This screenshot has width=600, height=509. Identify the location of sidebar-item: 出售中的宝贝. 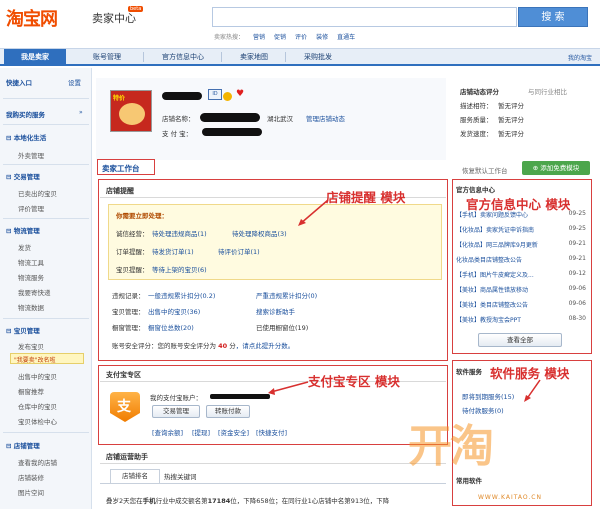
(37, 376).